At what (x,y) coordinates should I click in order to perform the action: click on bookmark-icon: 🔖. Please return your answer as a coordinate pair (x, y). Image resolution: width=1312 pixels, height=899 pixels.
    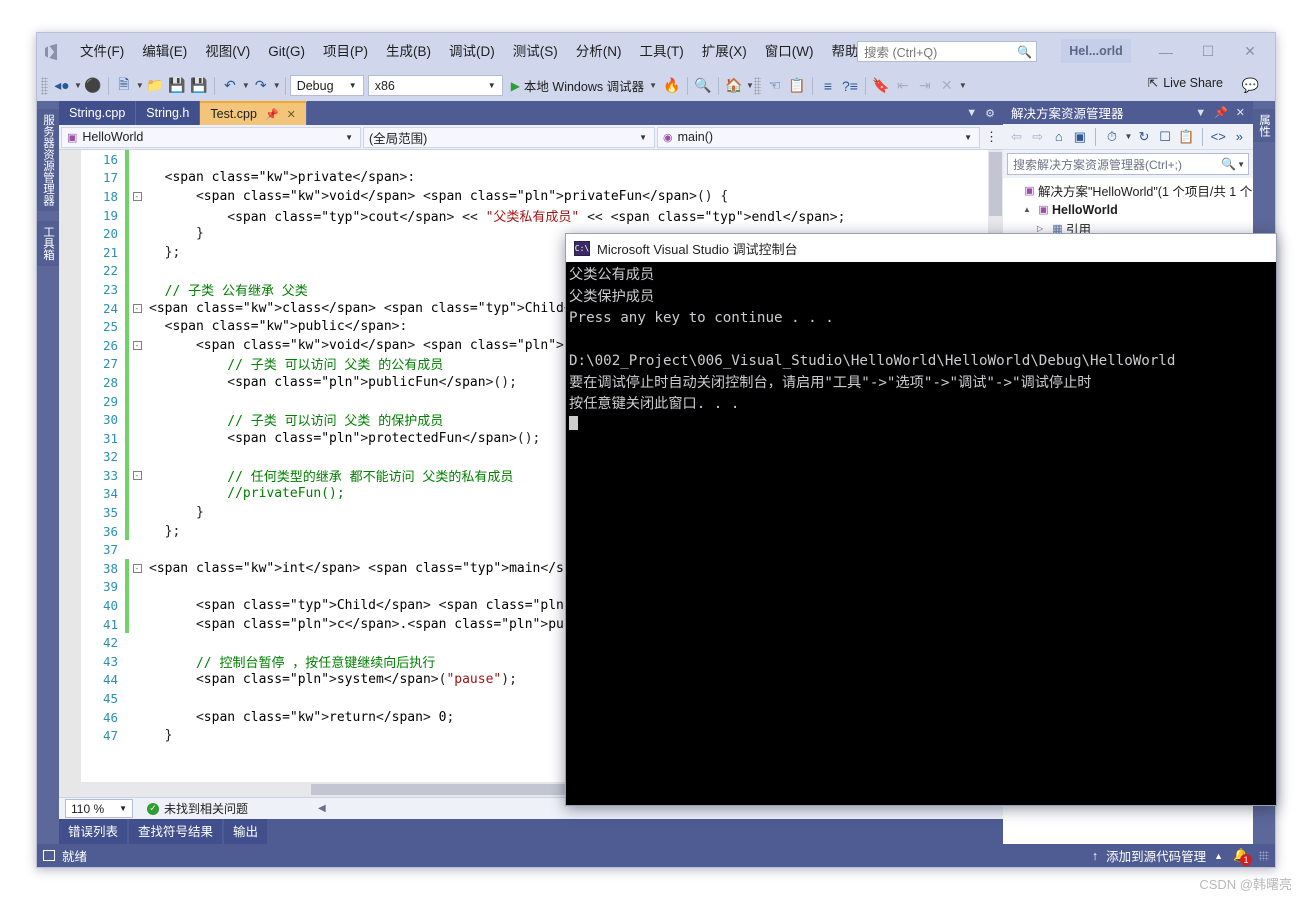
    Looking at the image, I should click on (881, 86).